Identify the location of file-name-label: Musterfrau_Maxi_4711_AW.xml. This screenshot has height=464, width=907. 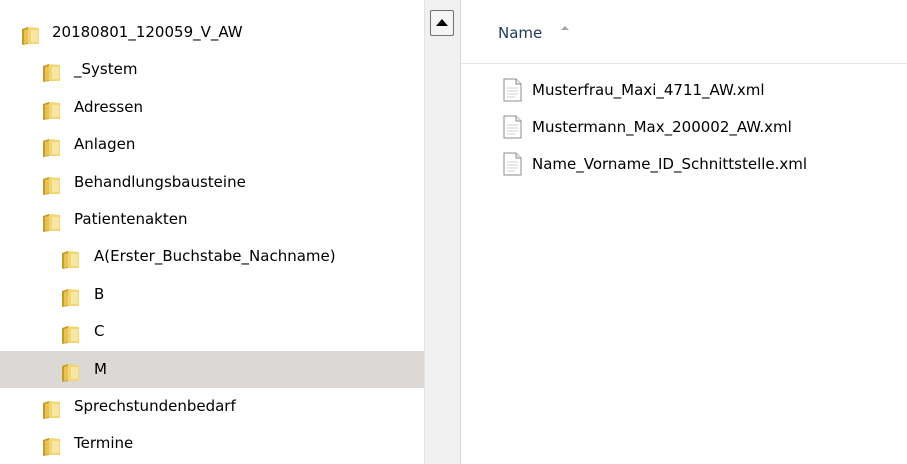
(648, 90).